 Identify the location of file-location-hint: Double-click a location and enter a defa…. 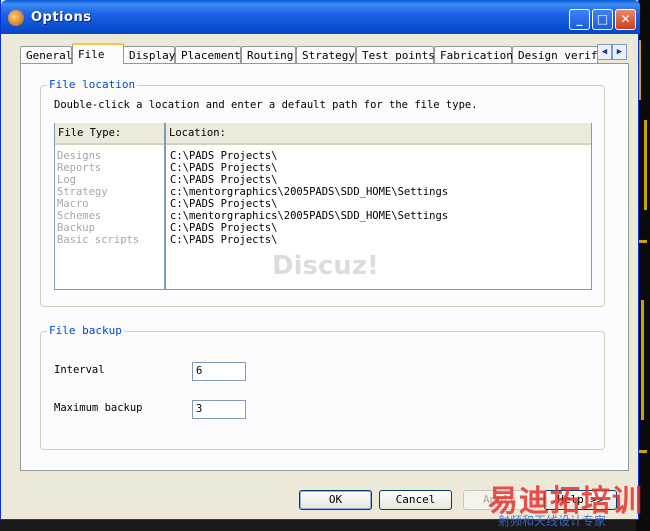
(266, 105).